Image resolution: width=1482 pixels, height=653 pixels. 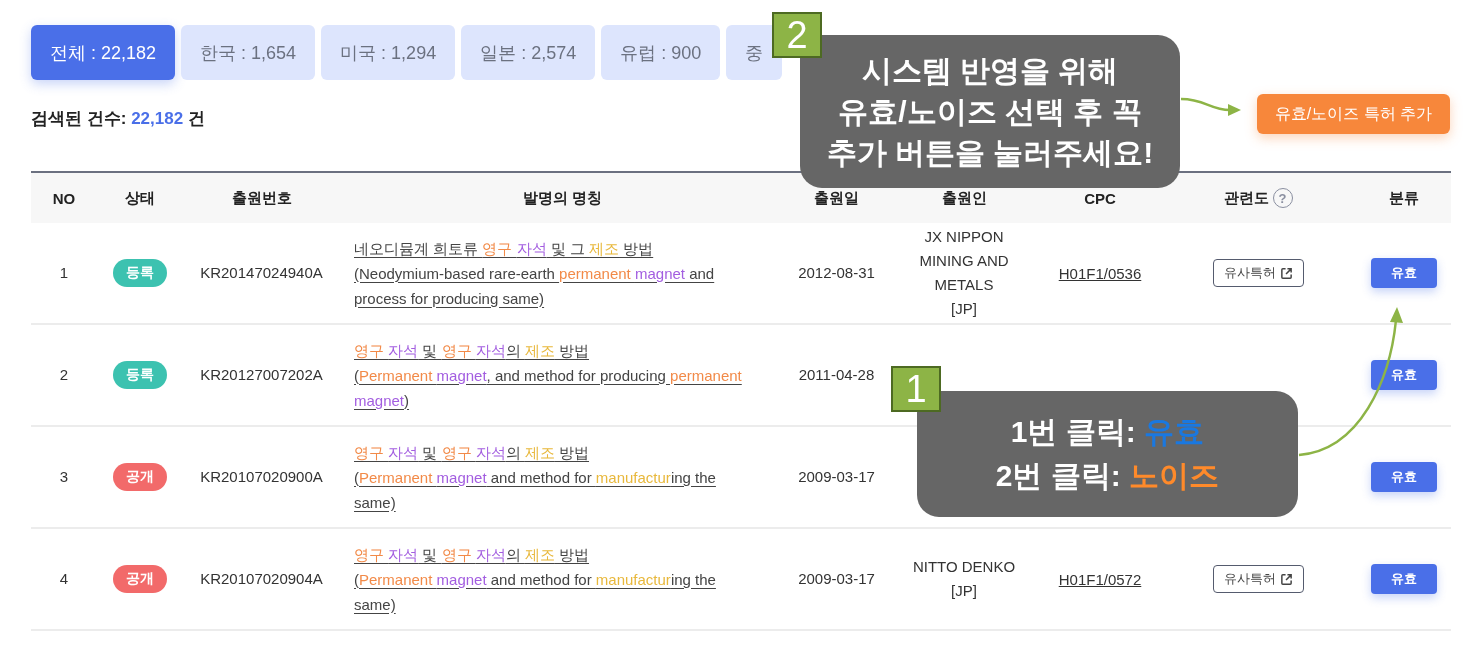 What do you see at coordinates (64, 273) in the screenshot?
I see `row-number: 1` at bounding box center [64, 273].